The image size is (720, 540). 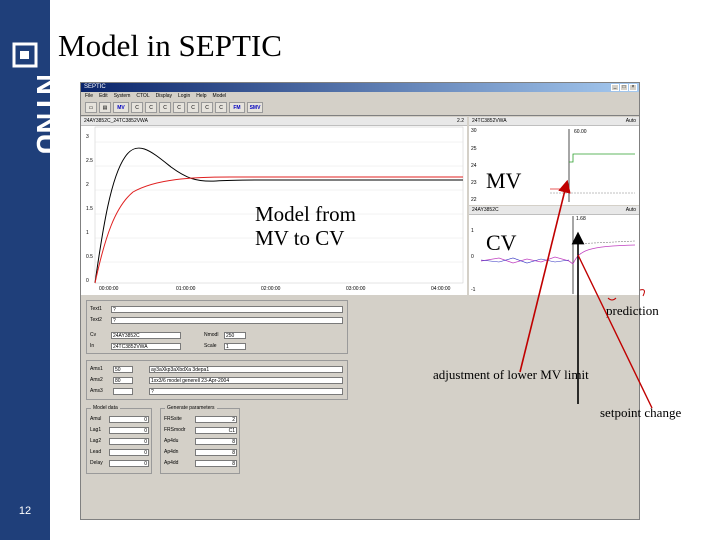 What do you see at coordinates (25, 511) in the screenshot?
I see `slide-number: 12` at bounding box center [25, 511].